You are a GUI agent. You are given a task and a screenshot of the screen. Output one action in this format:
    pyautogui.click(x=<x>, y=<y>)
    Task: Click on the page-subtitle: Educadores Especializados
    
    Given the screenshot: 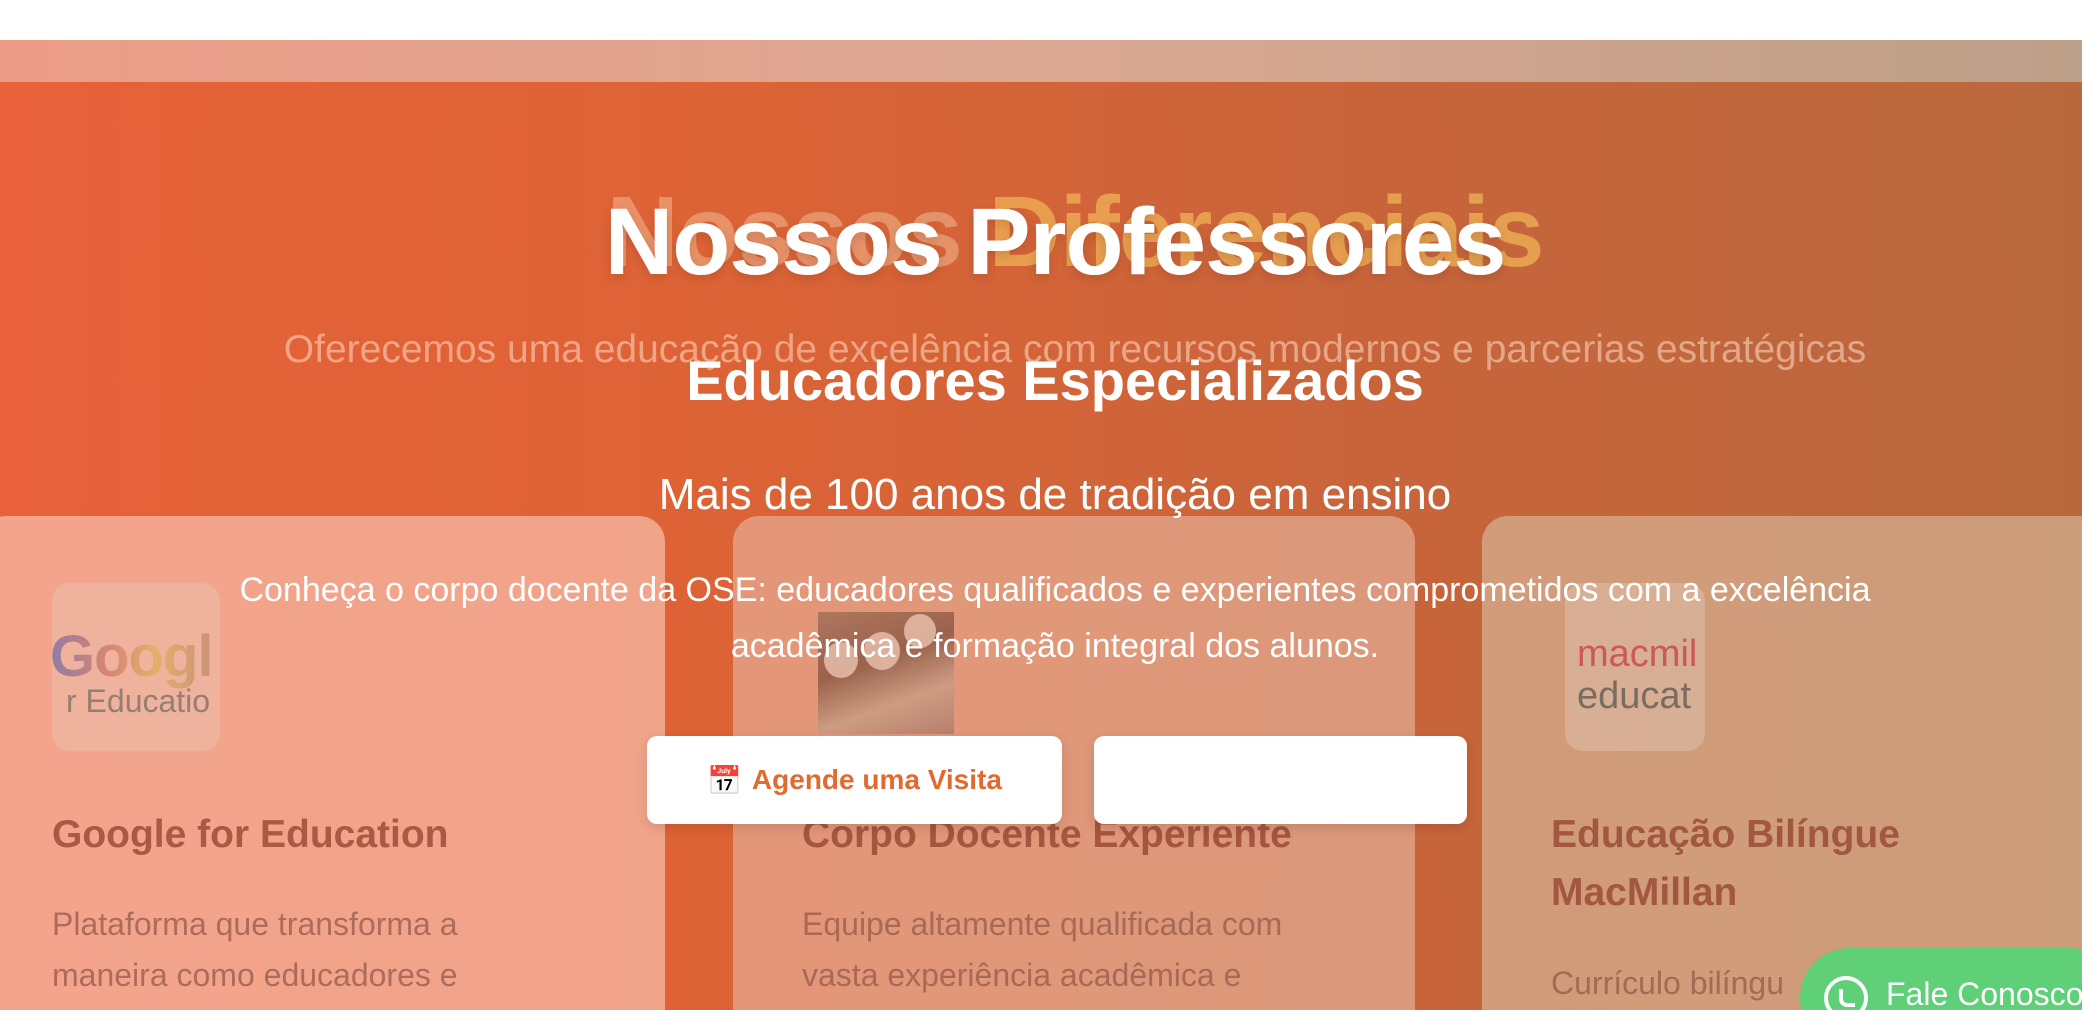 What is the action you would take?
    pyautogui.click(x=1055, y=380)
    